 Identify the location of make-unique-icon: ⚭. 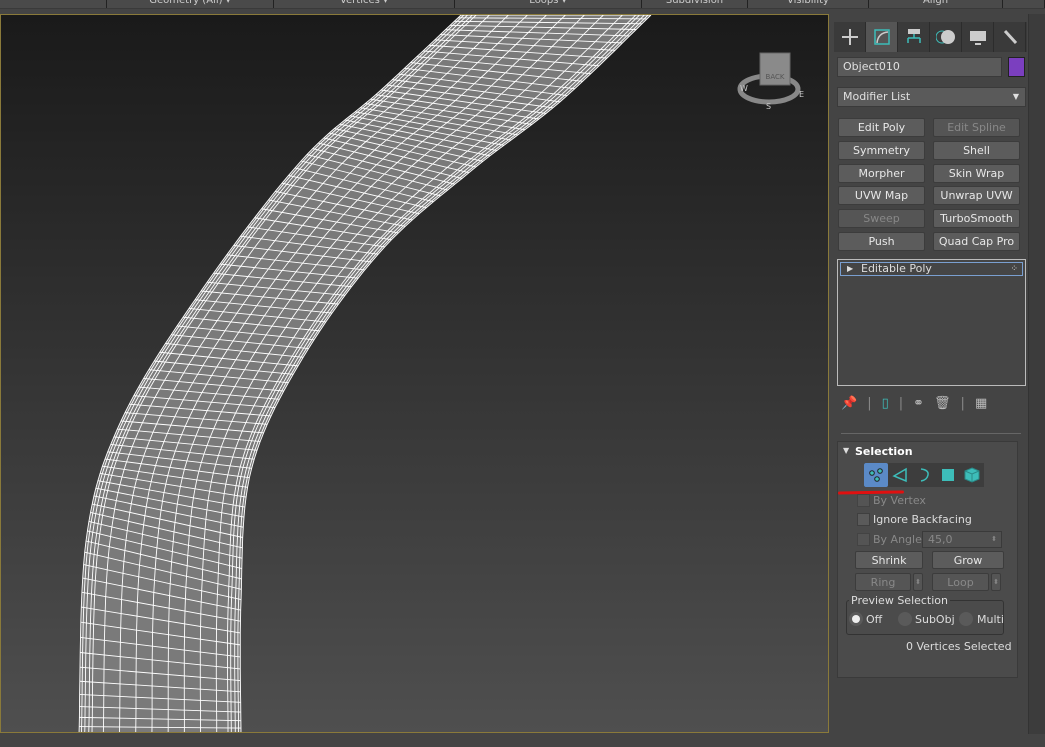
(918, 403).